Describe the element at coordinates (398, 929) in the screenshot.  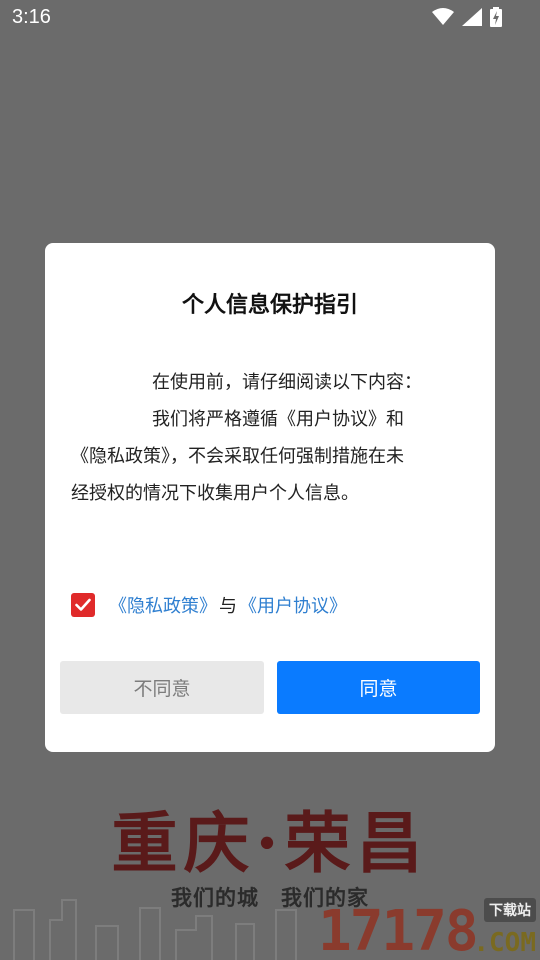
I see `watermark-number: 17178` at that location.